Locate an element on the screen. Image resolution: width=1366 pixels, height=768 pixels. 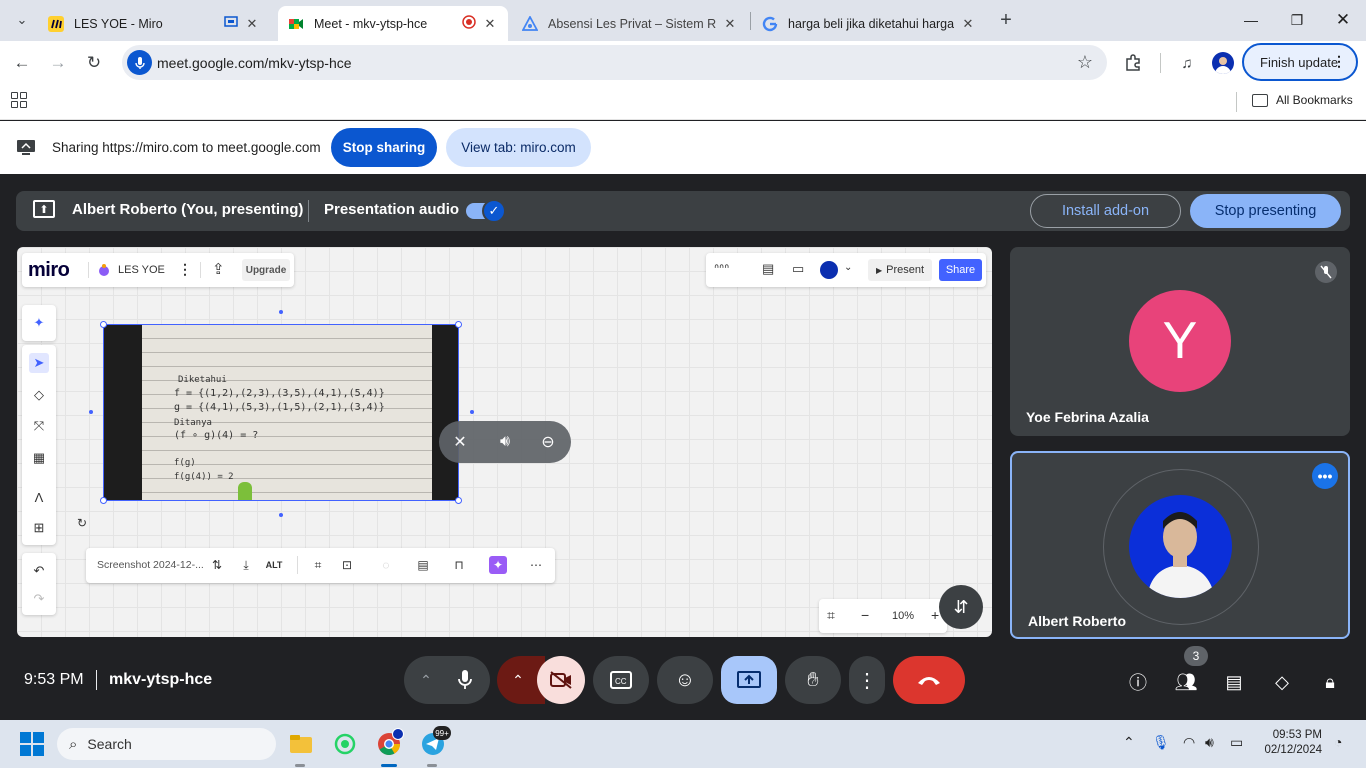
board-menu-icon: ⋮ is located at coordinates (185, 269).